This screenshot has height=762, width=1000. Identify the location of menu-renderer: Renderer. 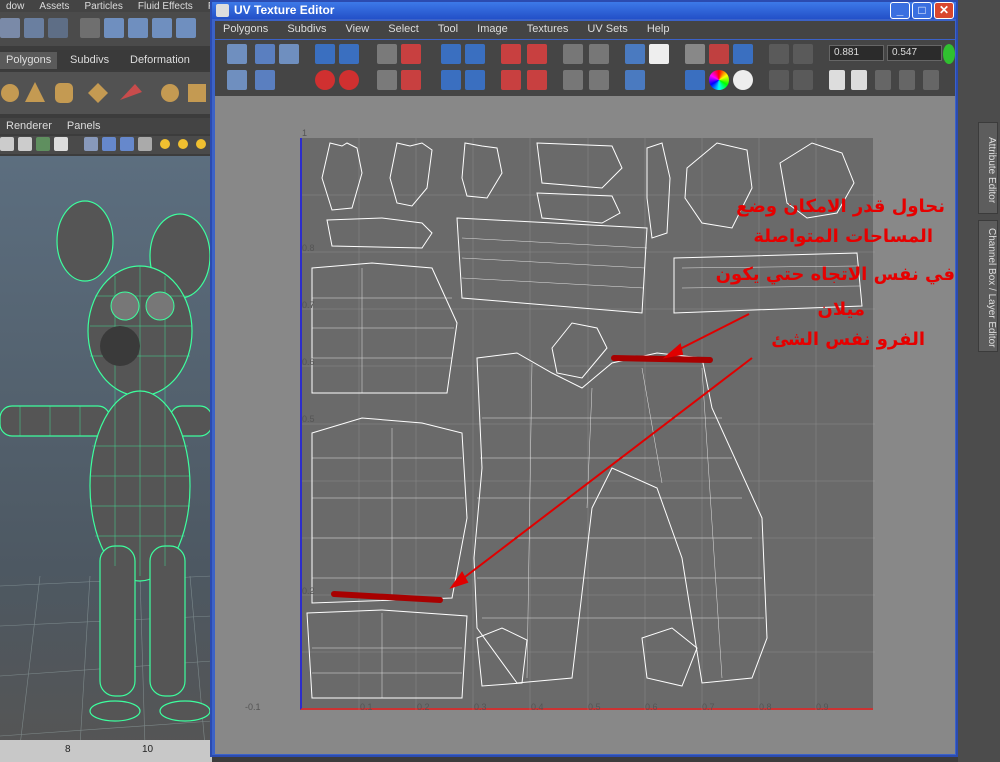
(29, 126).